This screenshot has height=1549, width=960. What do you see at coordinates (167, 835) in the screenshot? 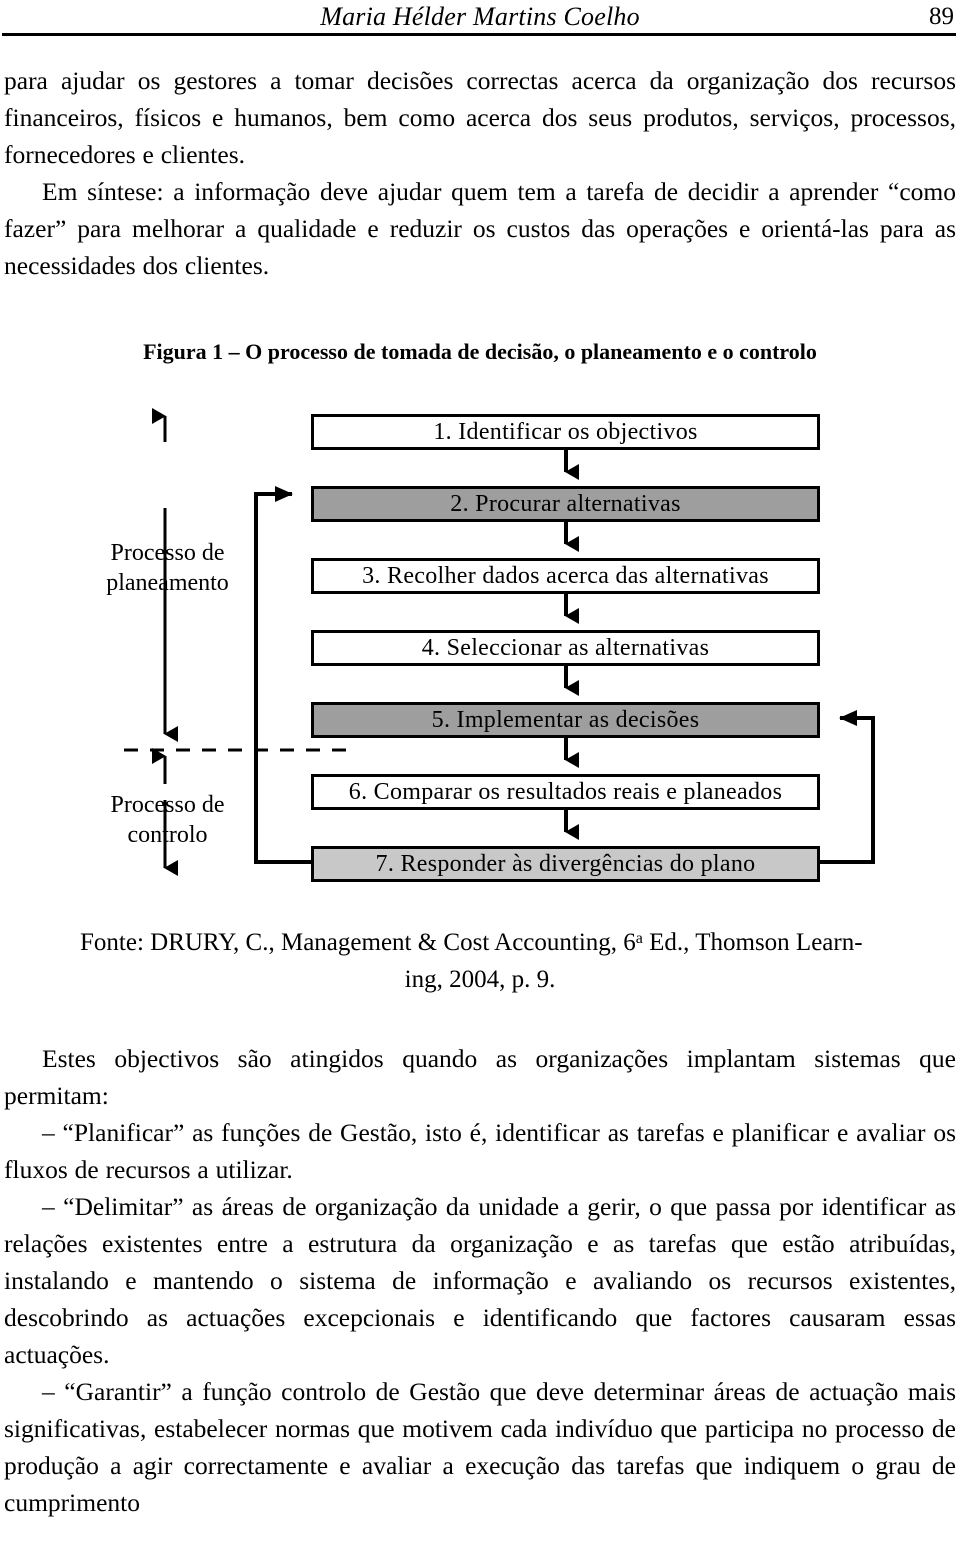
I see `label-control-line2: controlo` at bounding box center [167, 835].